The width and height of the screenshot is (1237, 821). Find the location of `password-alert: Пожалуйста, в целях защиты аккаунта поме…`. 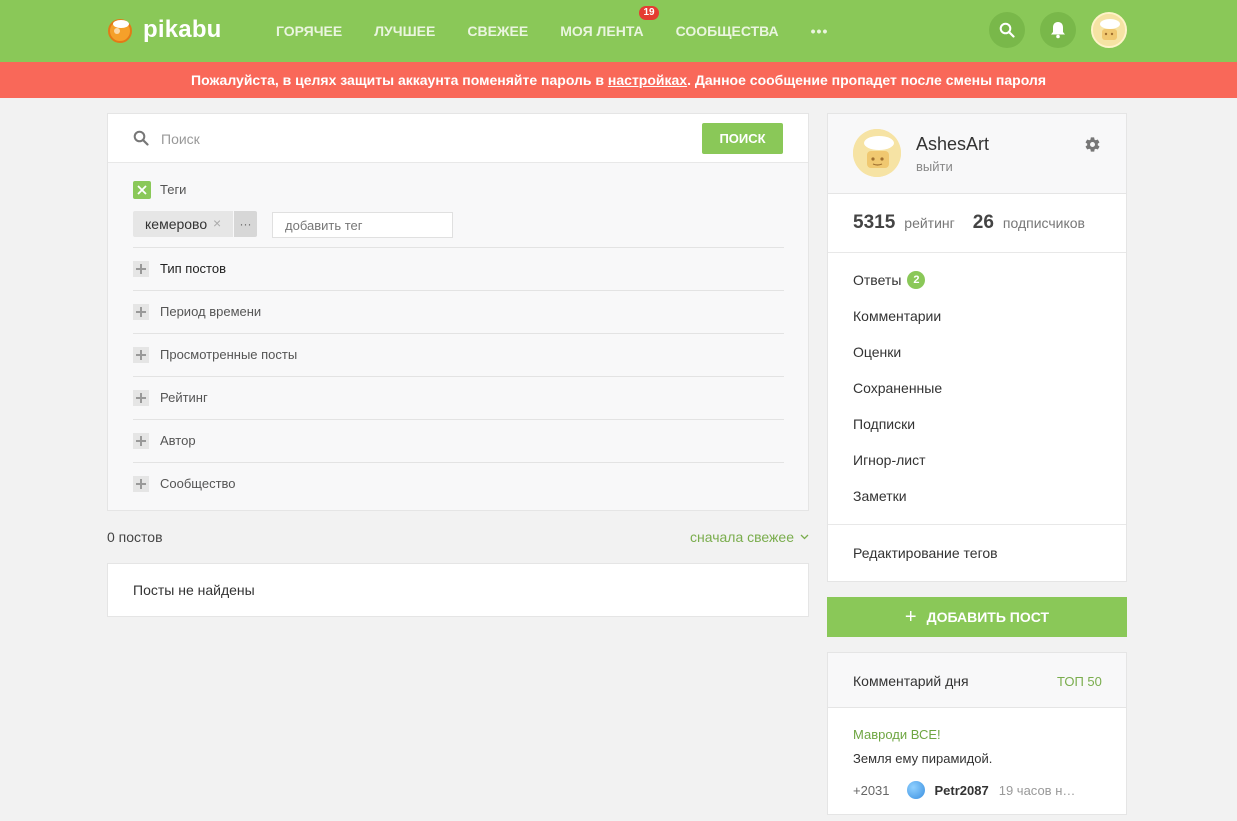

password-alert: Пожалуйста, в целях защиты аккаунта поме… is located at coordinates (618, 80).